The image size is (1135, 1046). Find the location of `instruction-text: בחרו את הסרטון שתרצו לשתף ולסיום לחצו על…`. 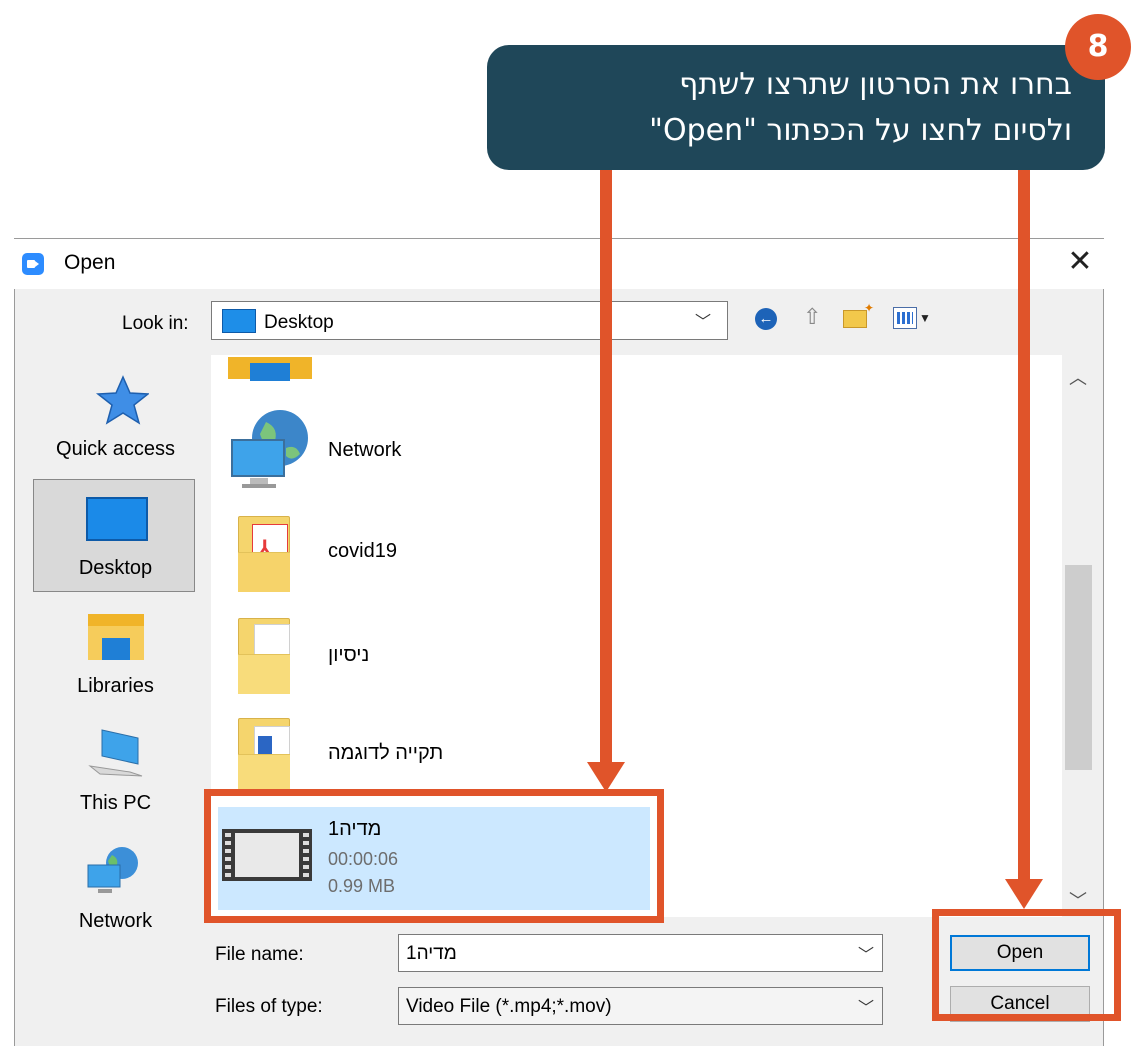

instruction-text: בחרו את הסרטון שתרצו לשתף ולסיום לחצו על… is located at coordinates (779, 108).